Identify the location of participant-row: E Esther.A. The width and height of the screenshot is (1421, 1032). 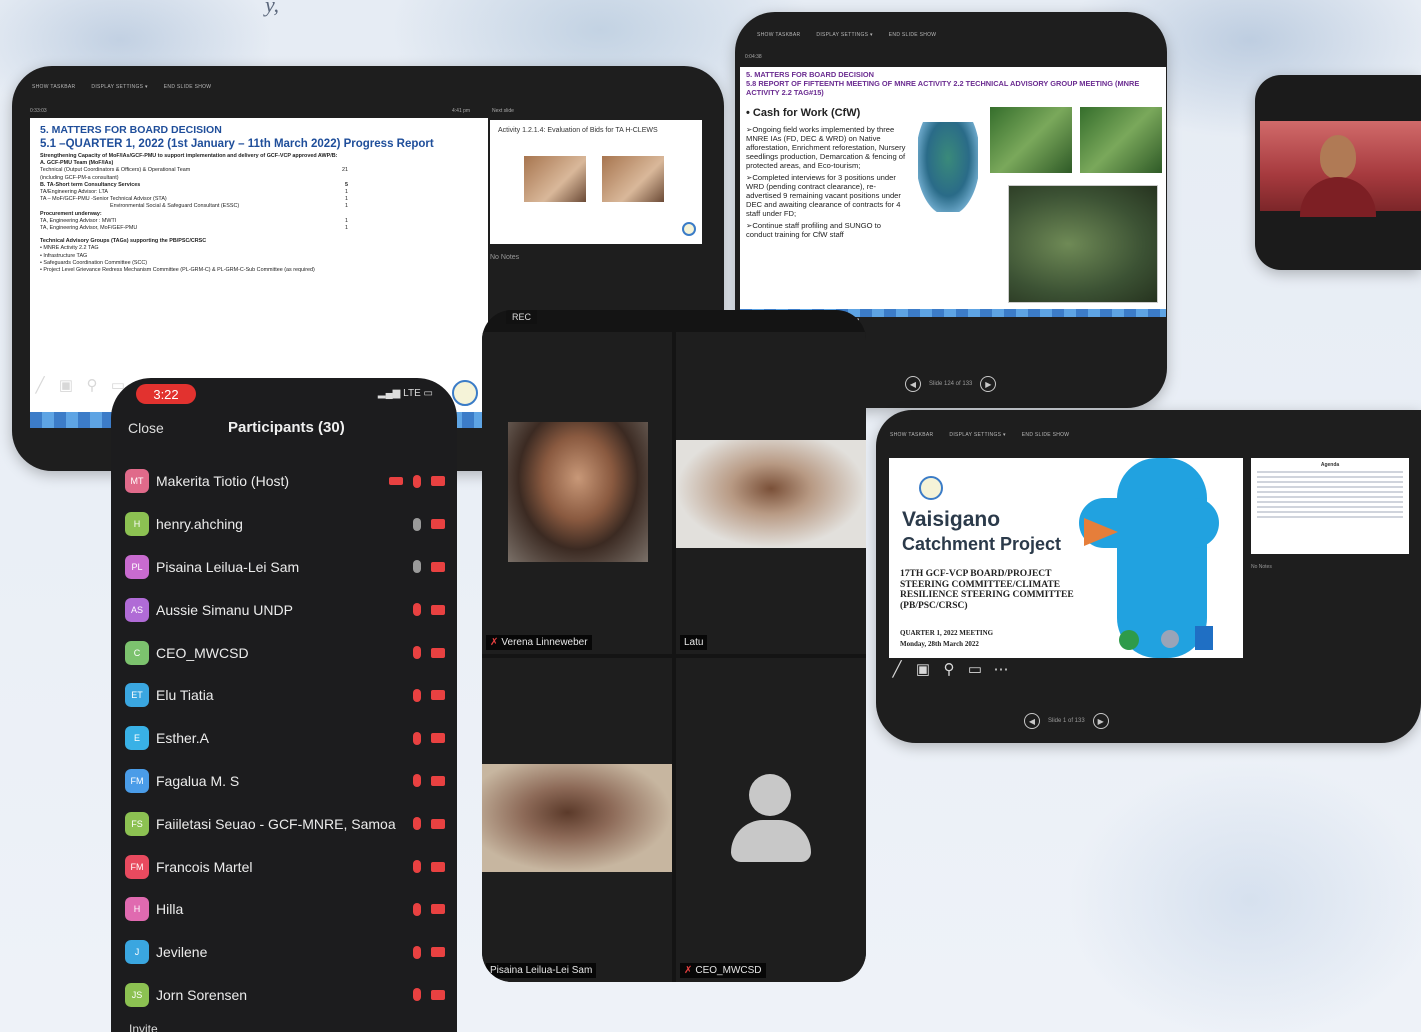
(285, 738).